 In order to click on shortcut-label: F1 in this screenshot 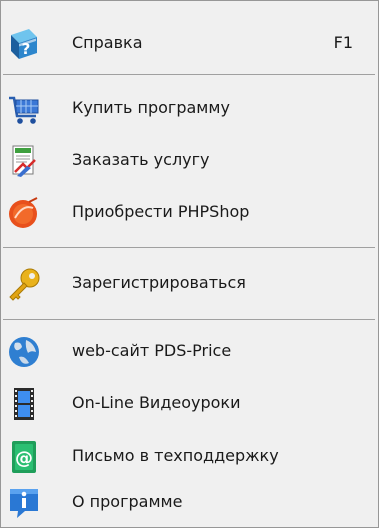, I will do `click(343, 42)`.